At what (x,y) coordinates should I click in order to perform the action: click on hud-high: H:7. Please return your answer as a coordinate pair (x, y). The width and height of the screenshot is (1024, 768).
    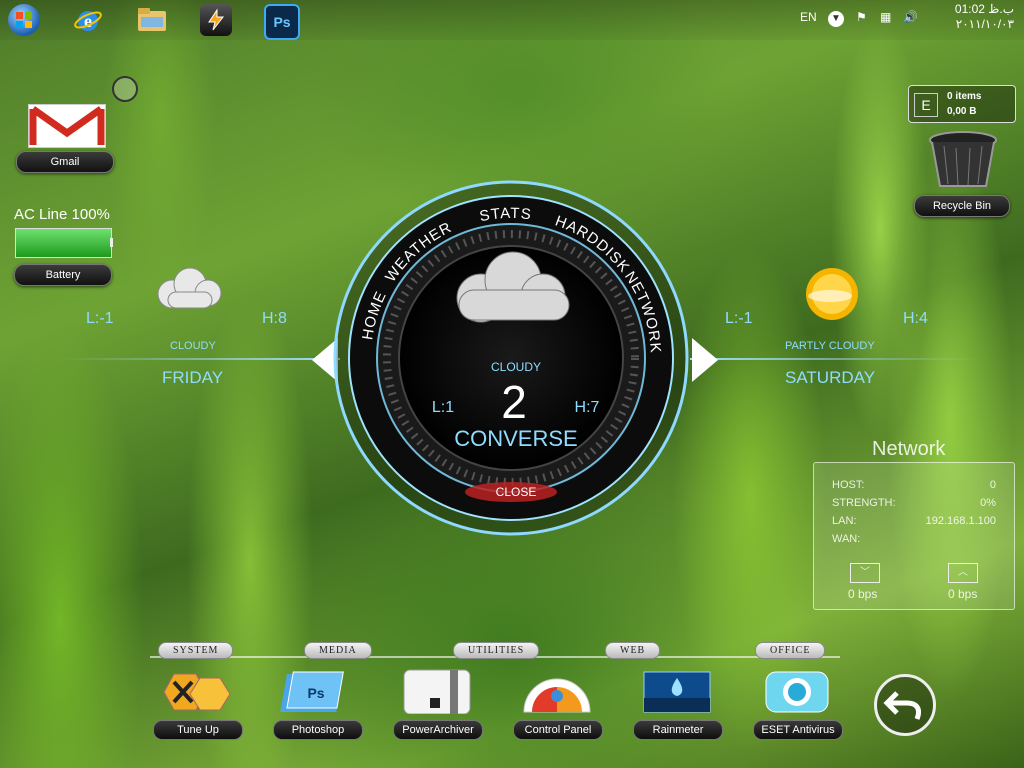
    Looking at the image, I should click on (587, 407).